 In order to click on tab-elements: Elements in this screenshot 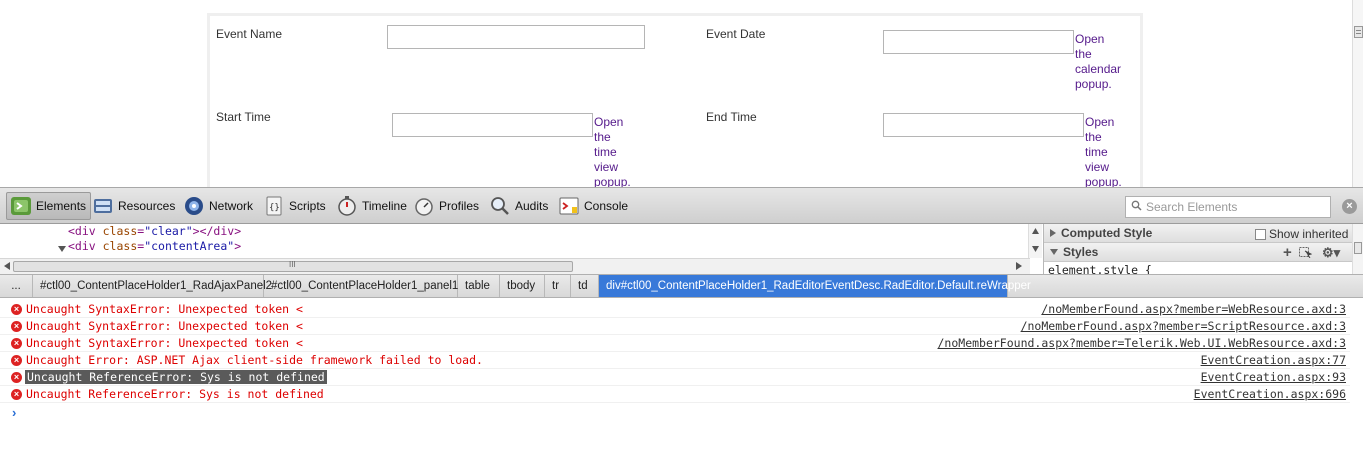, I will do `click(49, 206)`.